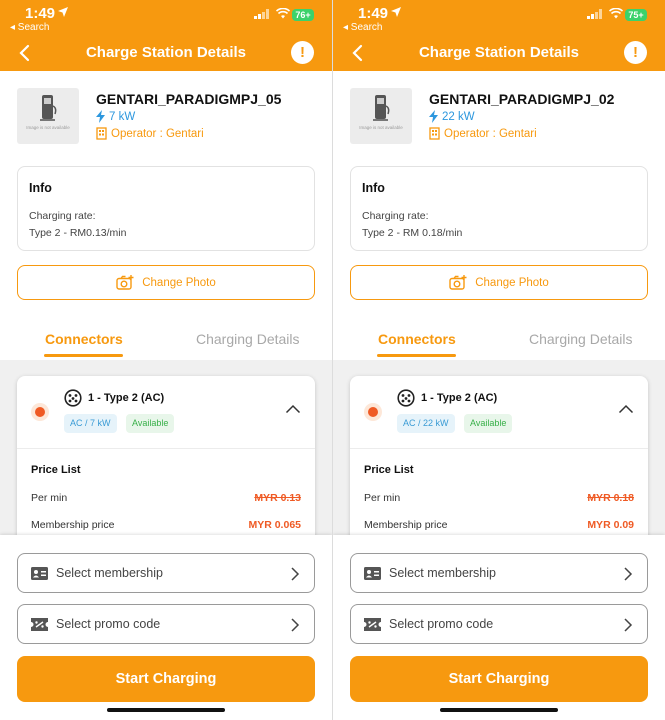 This screenshot has width=665, height=720. What do you see at coordinates (458, 116) in the screenshot?
I see `power-label: 22 kW` at bounding box center [458, 116].